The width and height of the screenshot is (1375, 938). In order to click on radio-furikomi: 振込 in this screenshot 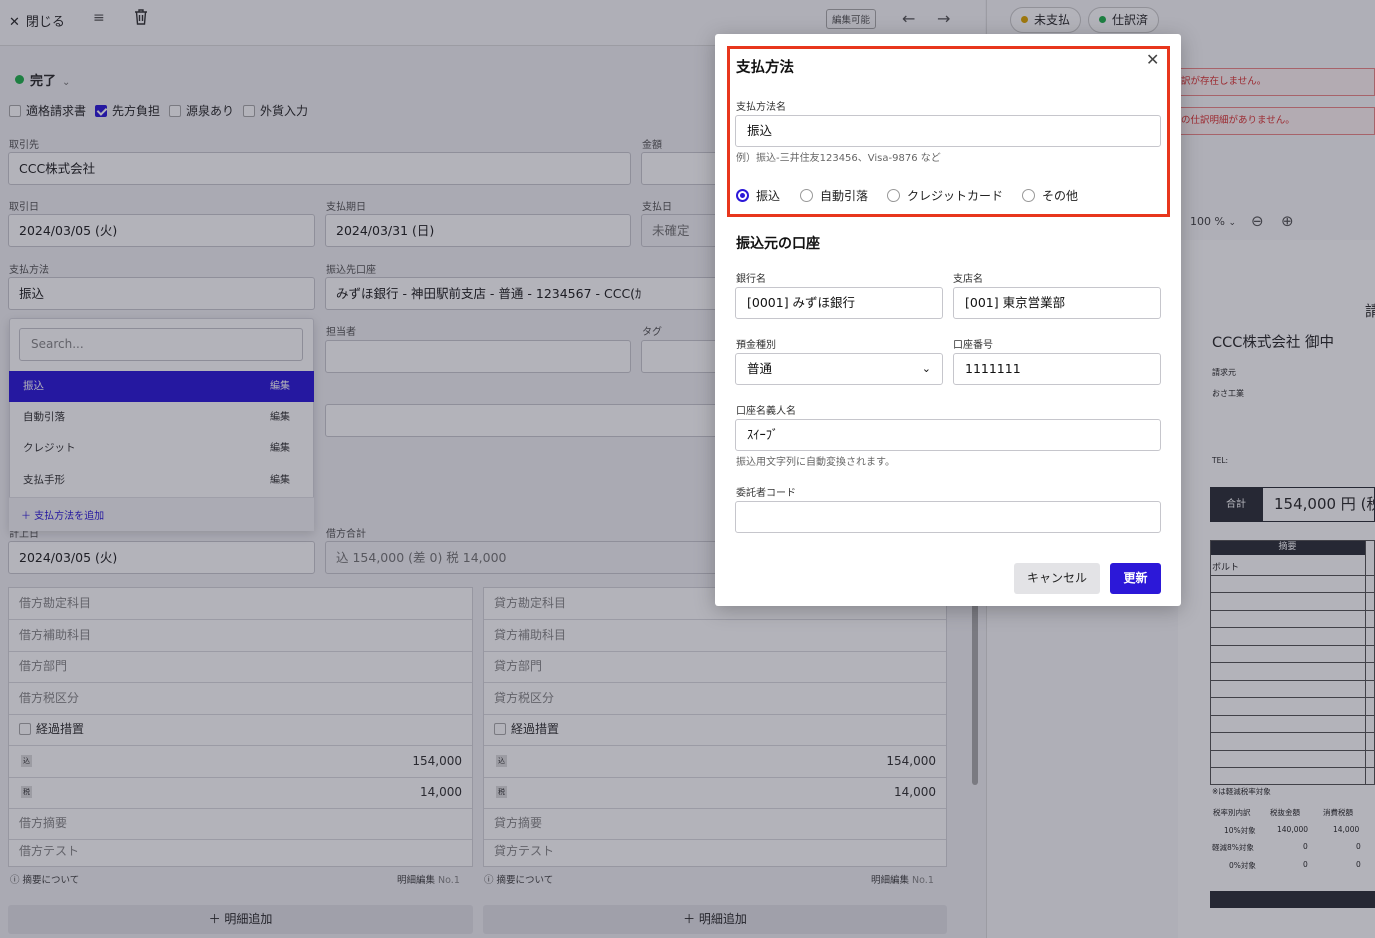, I will do `click(758, 195)`.